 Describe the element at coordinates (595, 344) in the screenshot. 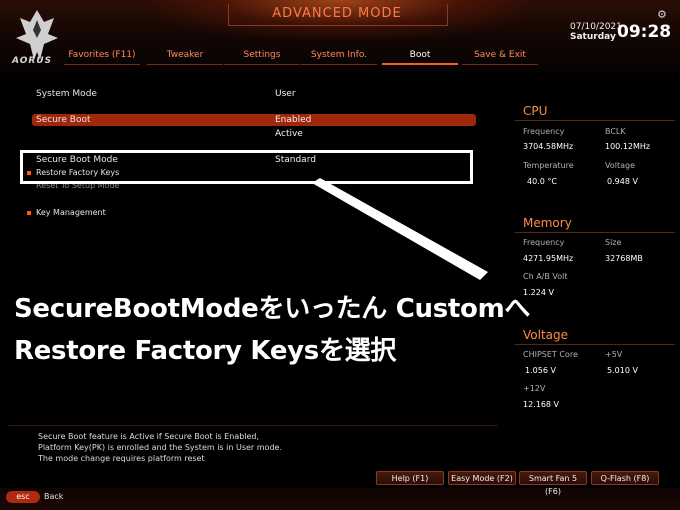

I see `voltage-divider` at that location.